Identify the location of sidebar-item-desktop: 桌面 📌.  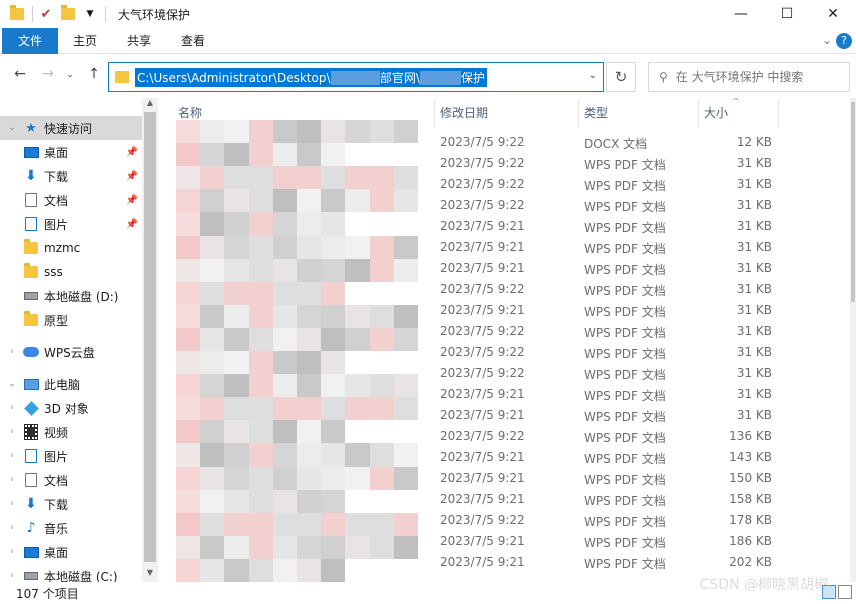
(71, 152).